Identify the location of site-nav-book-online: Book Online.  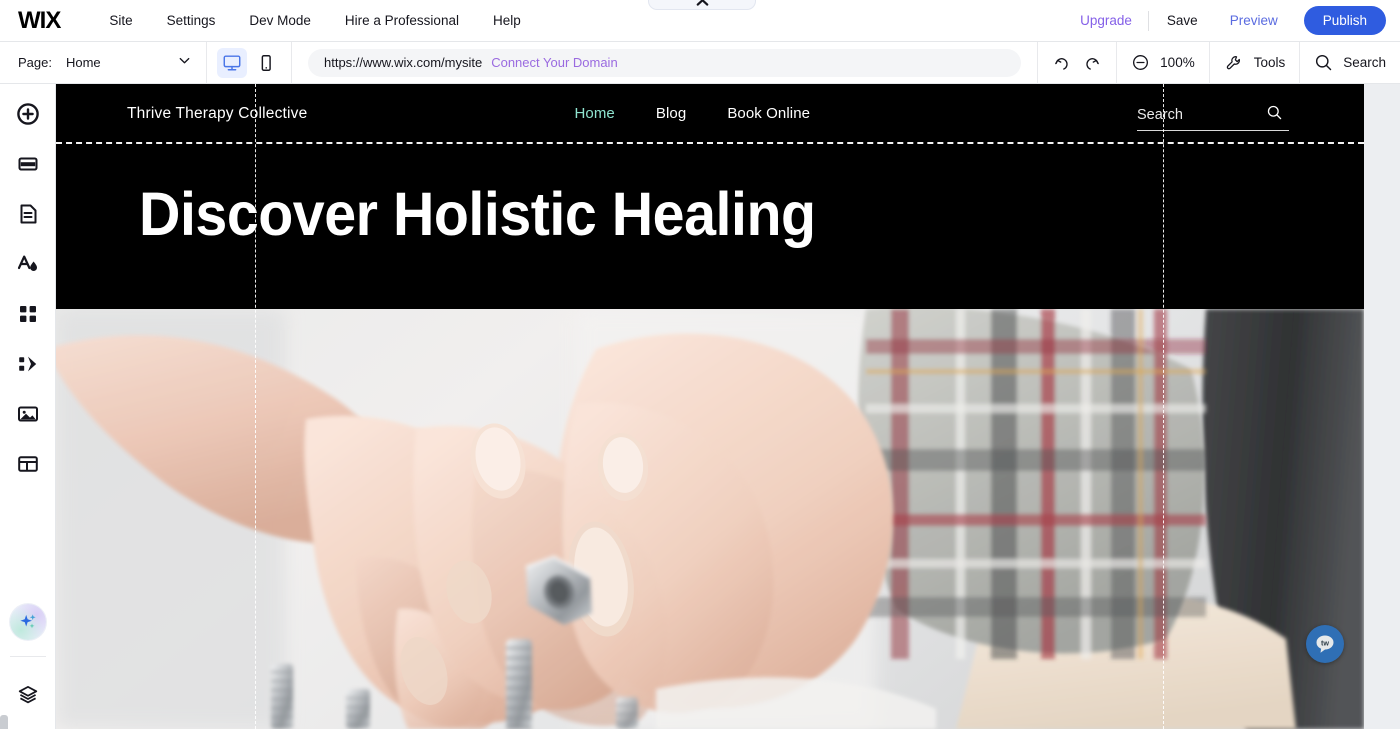
(768, 113).